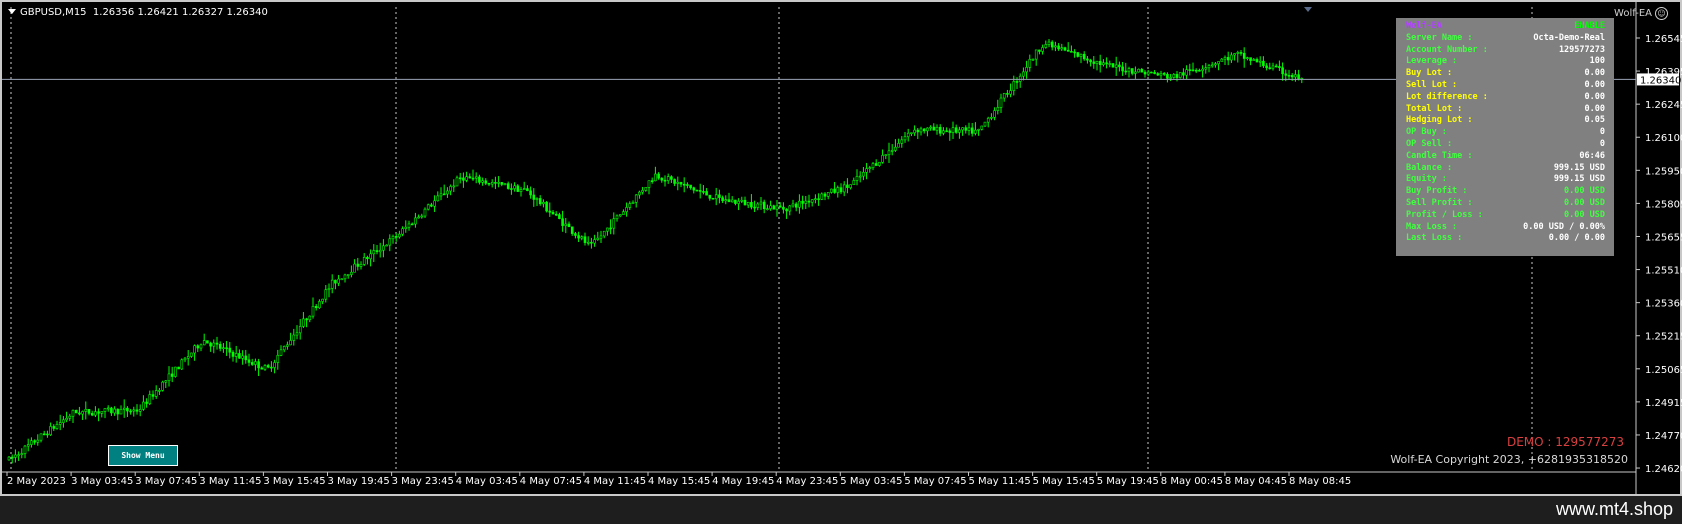 The width and height of the screenshot is (1682, 524). I want to click on info-row: Balance : 999.15 USD, so click(1505, 169).